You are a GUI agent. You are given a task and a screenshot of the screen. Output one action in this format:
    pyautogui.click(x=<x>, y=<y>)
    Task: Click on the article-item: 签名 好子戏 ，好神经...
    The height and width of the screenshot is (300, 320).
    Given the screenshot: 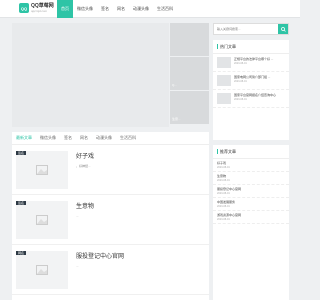 What is the action you would take?
    pyautogui.click(x=110, y=170)
    